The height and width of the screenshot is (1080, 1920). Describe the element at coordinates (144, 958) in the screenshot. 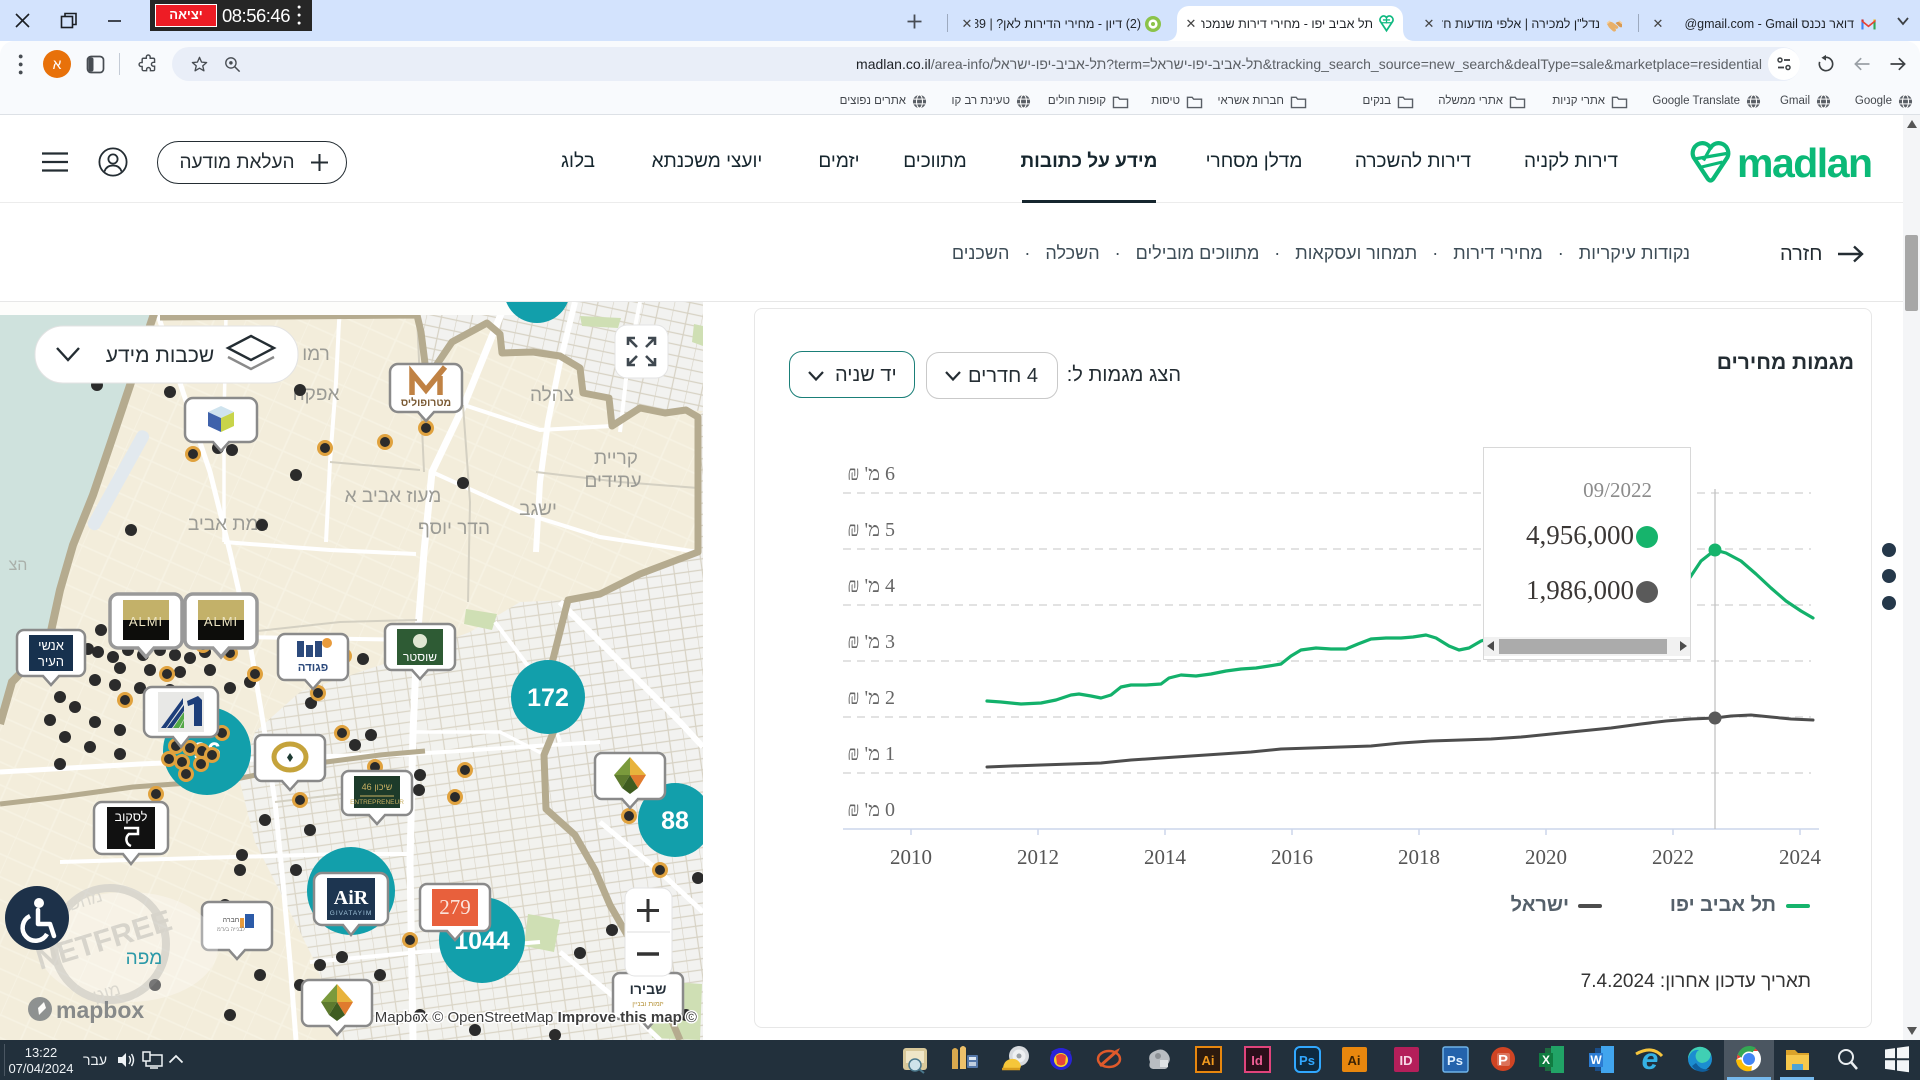

I see `svg-text: מפה` at that location.